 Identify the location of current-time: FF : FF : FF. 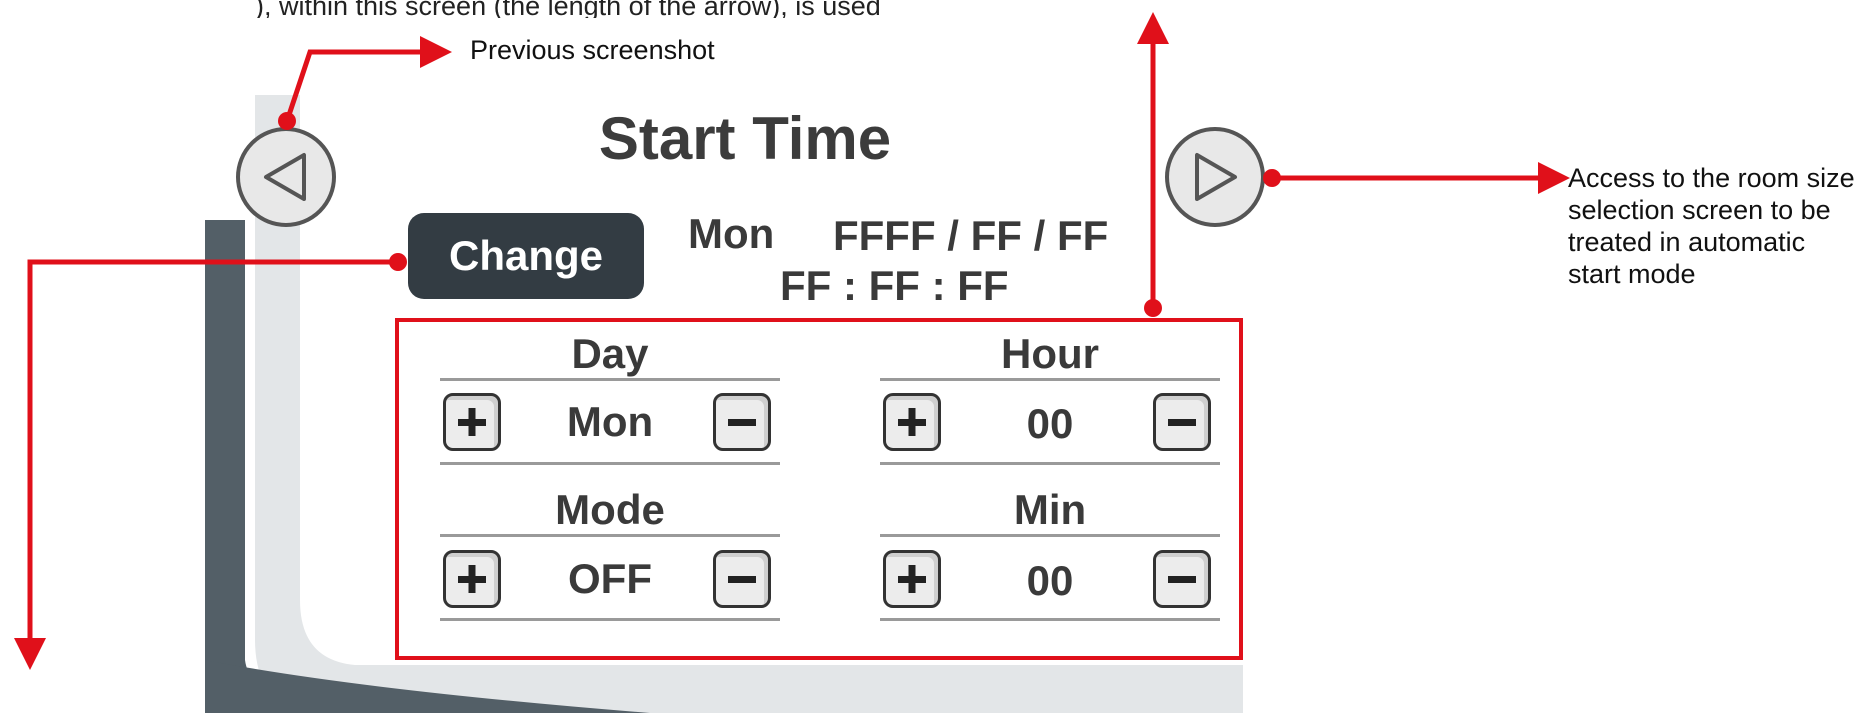
(894, 285).